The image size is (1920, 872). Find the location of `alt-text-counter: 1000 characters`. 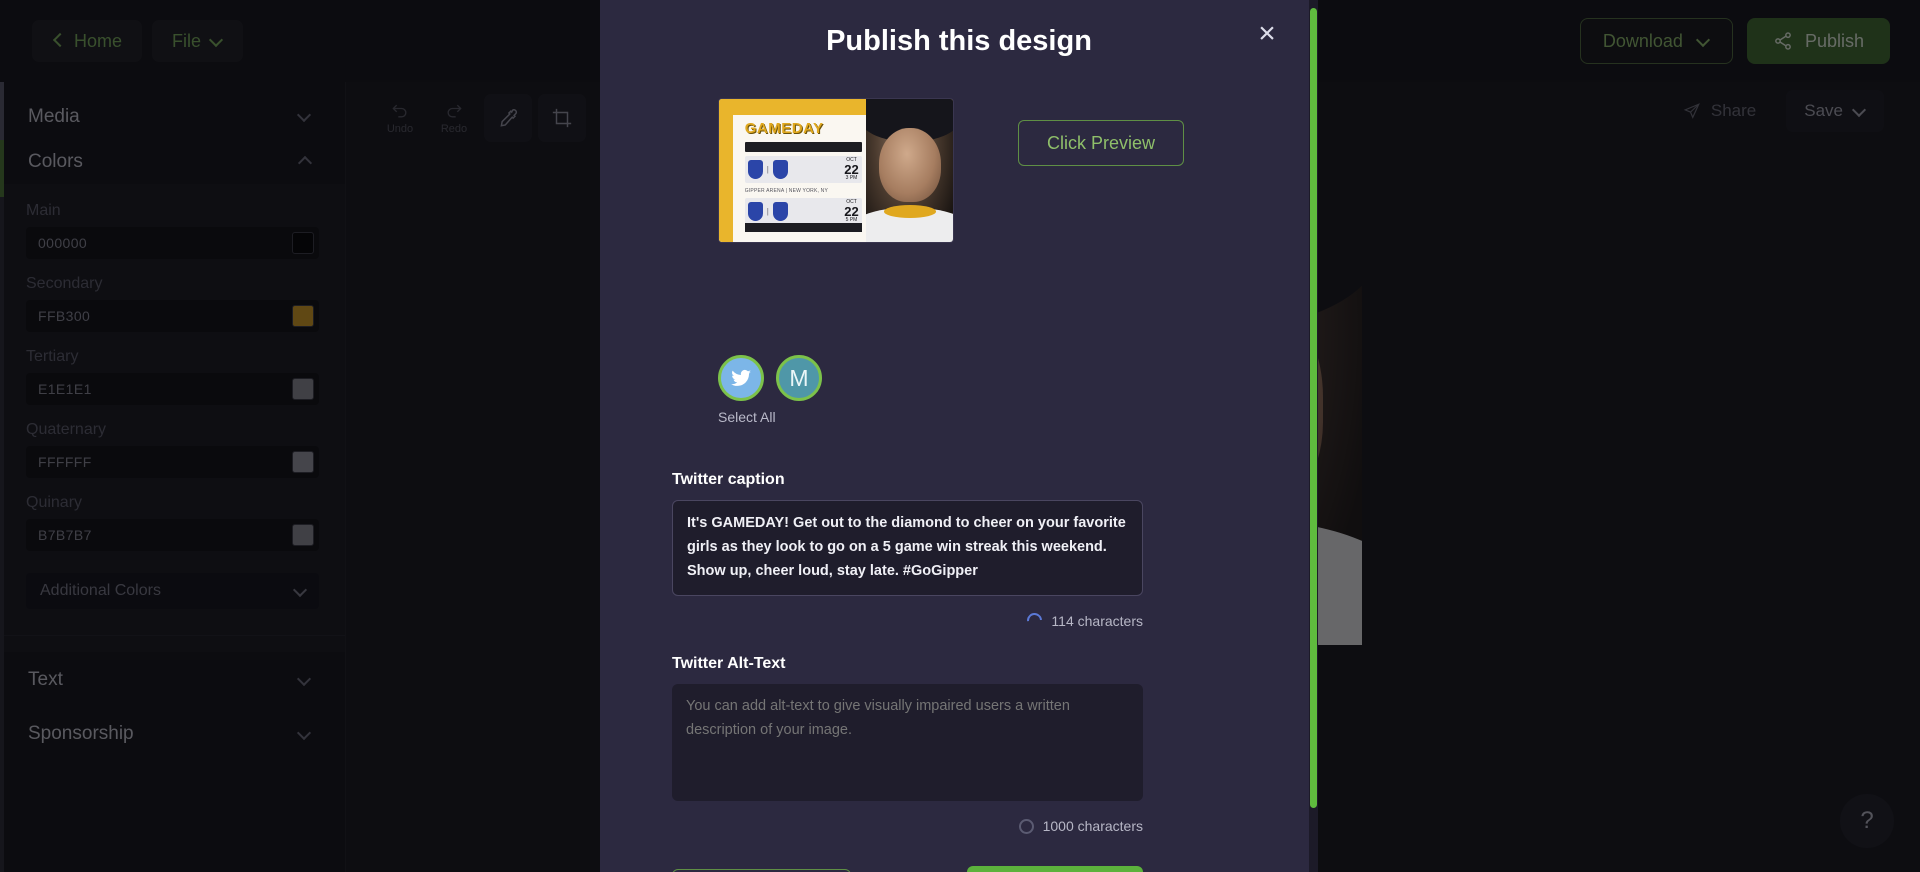

alt-text-counter: 1000 characters is located at coordinates (907, 826).